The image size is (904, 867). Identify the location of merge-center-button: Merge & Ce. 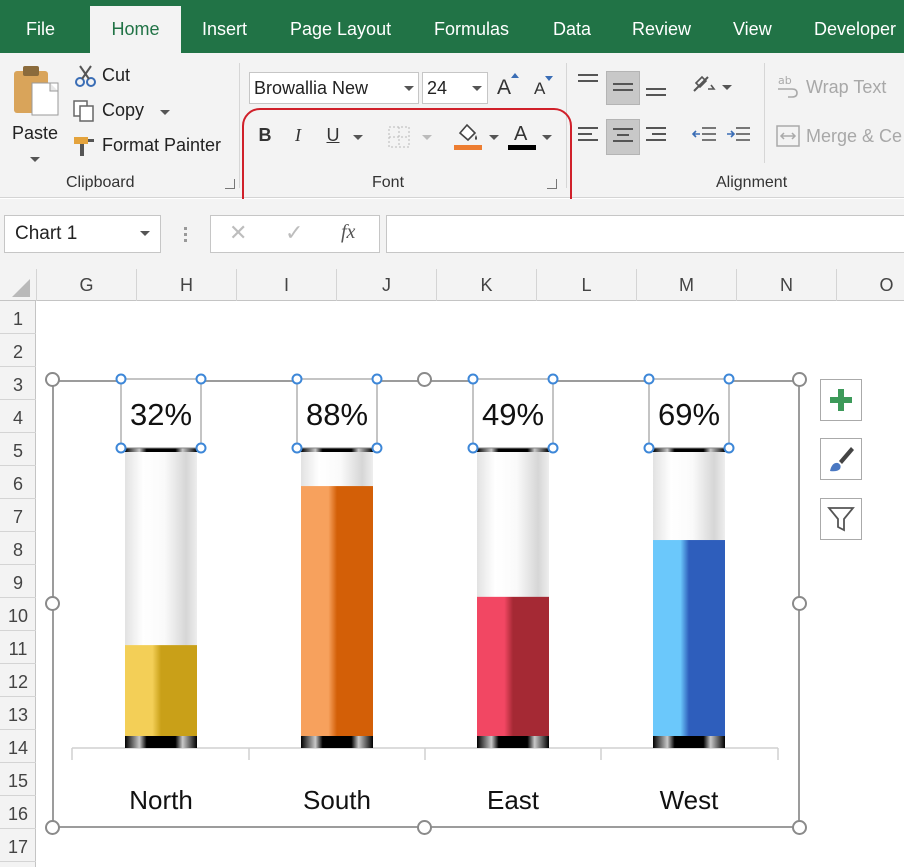
(840, 138).